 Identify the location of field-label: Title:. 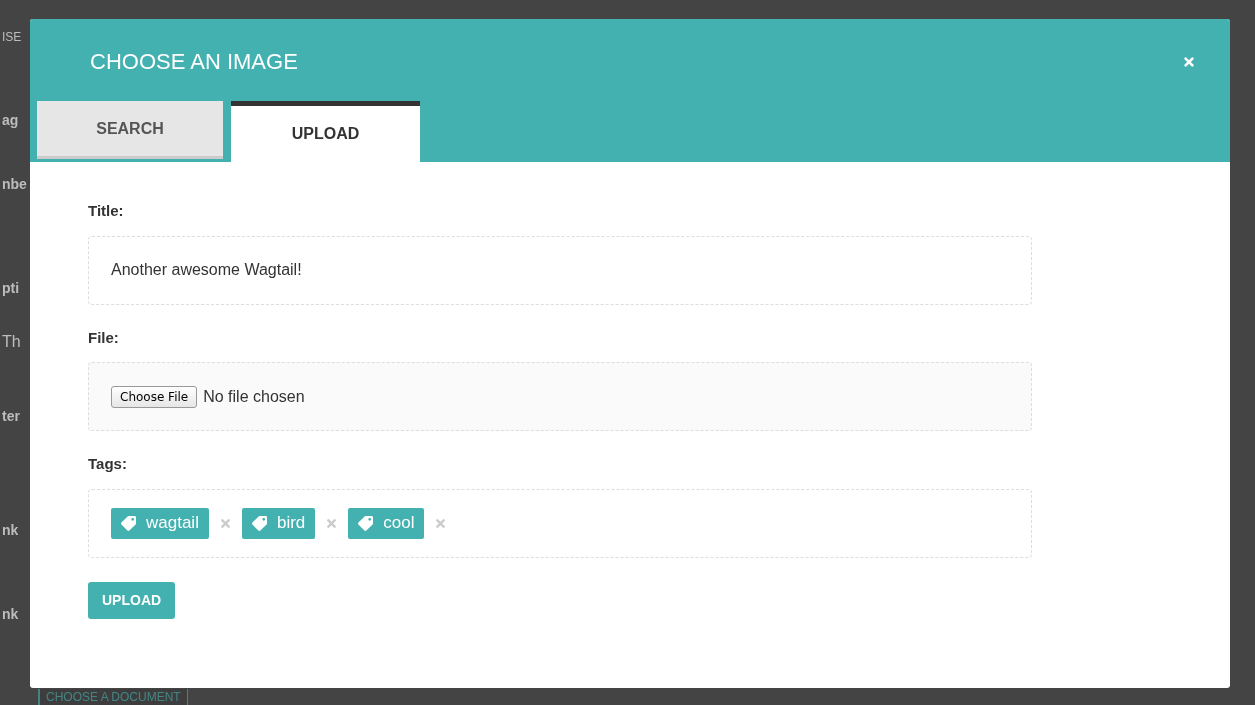
(106, 211).